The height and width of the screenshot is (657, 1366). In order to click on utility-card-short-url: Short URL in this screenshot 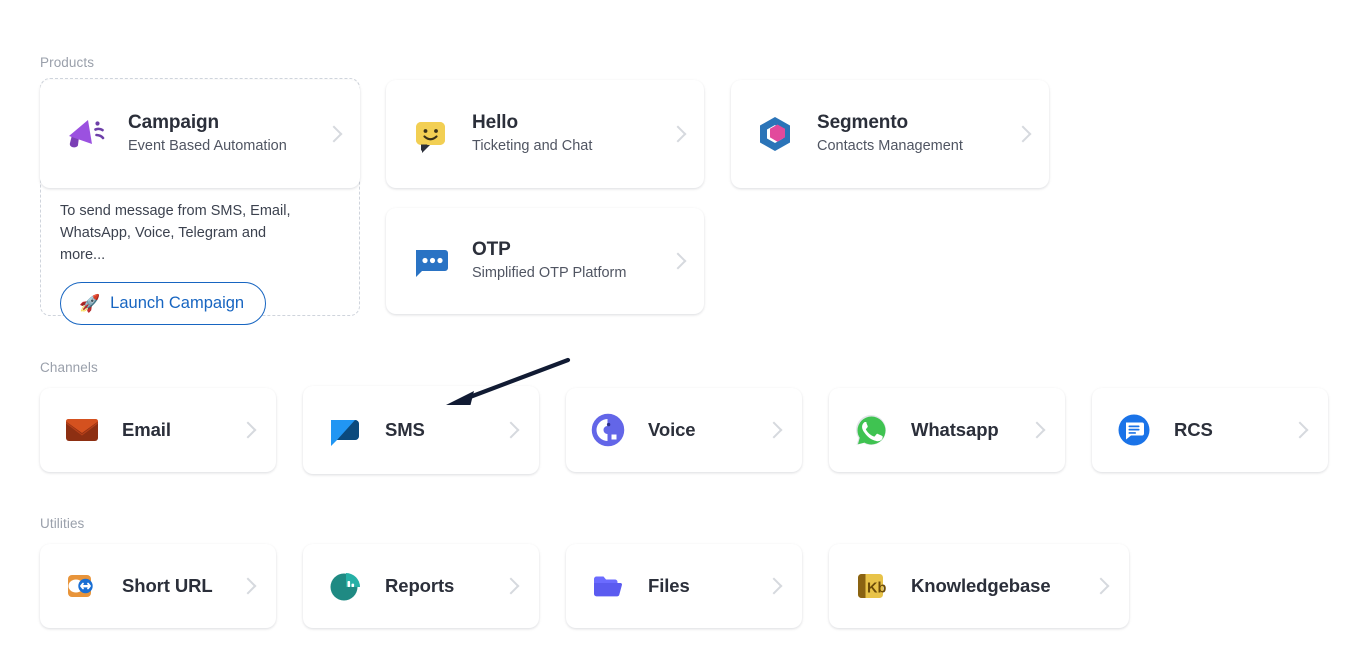, I will do `click(158, 586)`.